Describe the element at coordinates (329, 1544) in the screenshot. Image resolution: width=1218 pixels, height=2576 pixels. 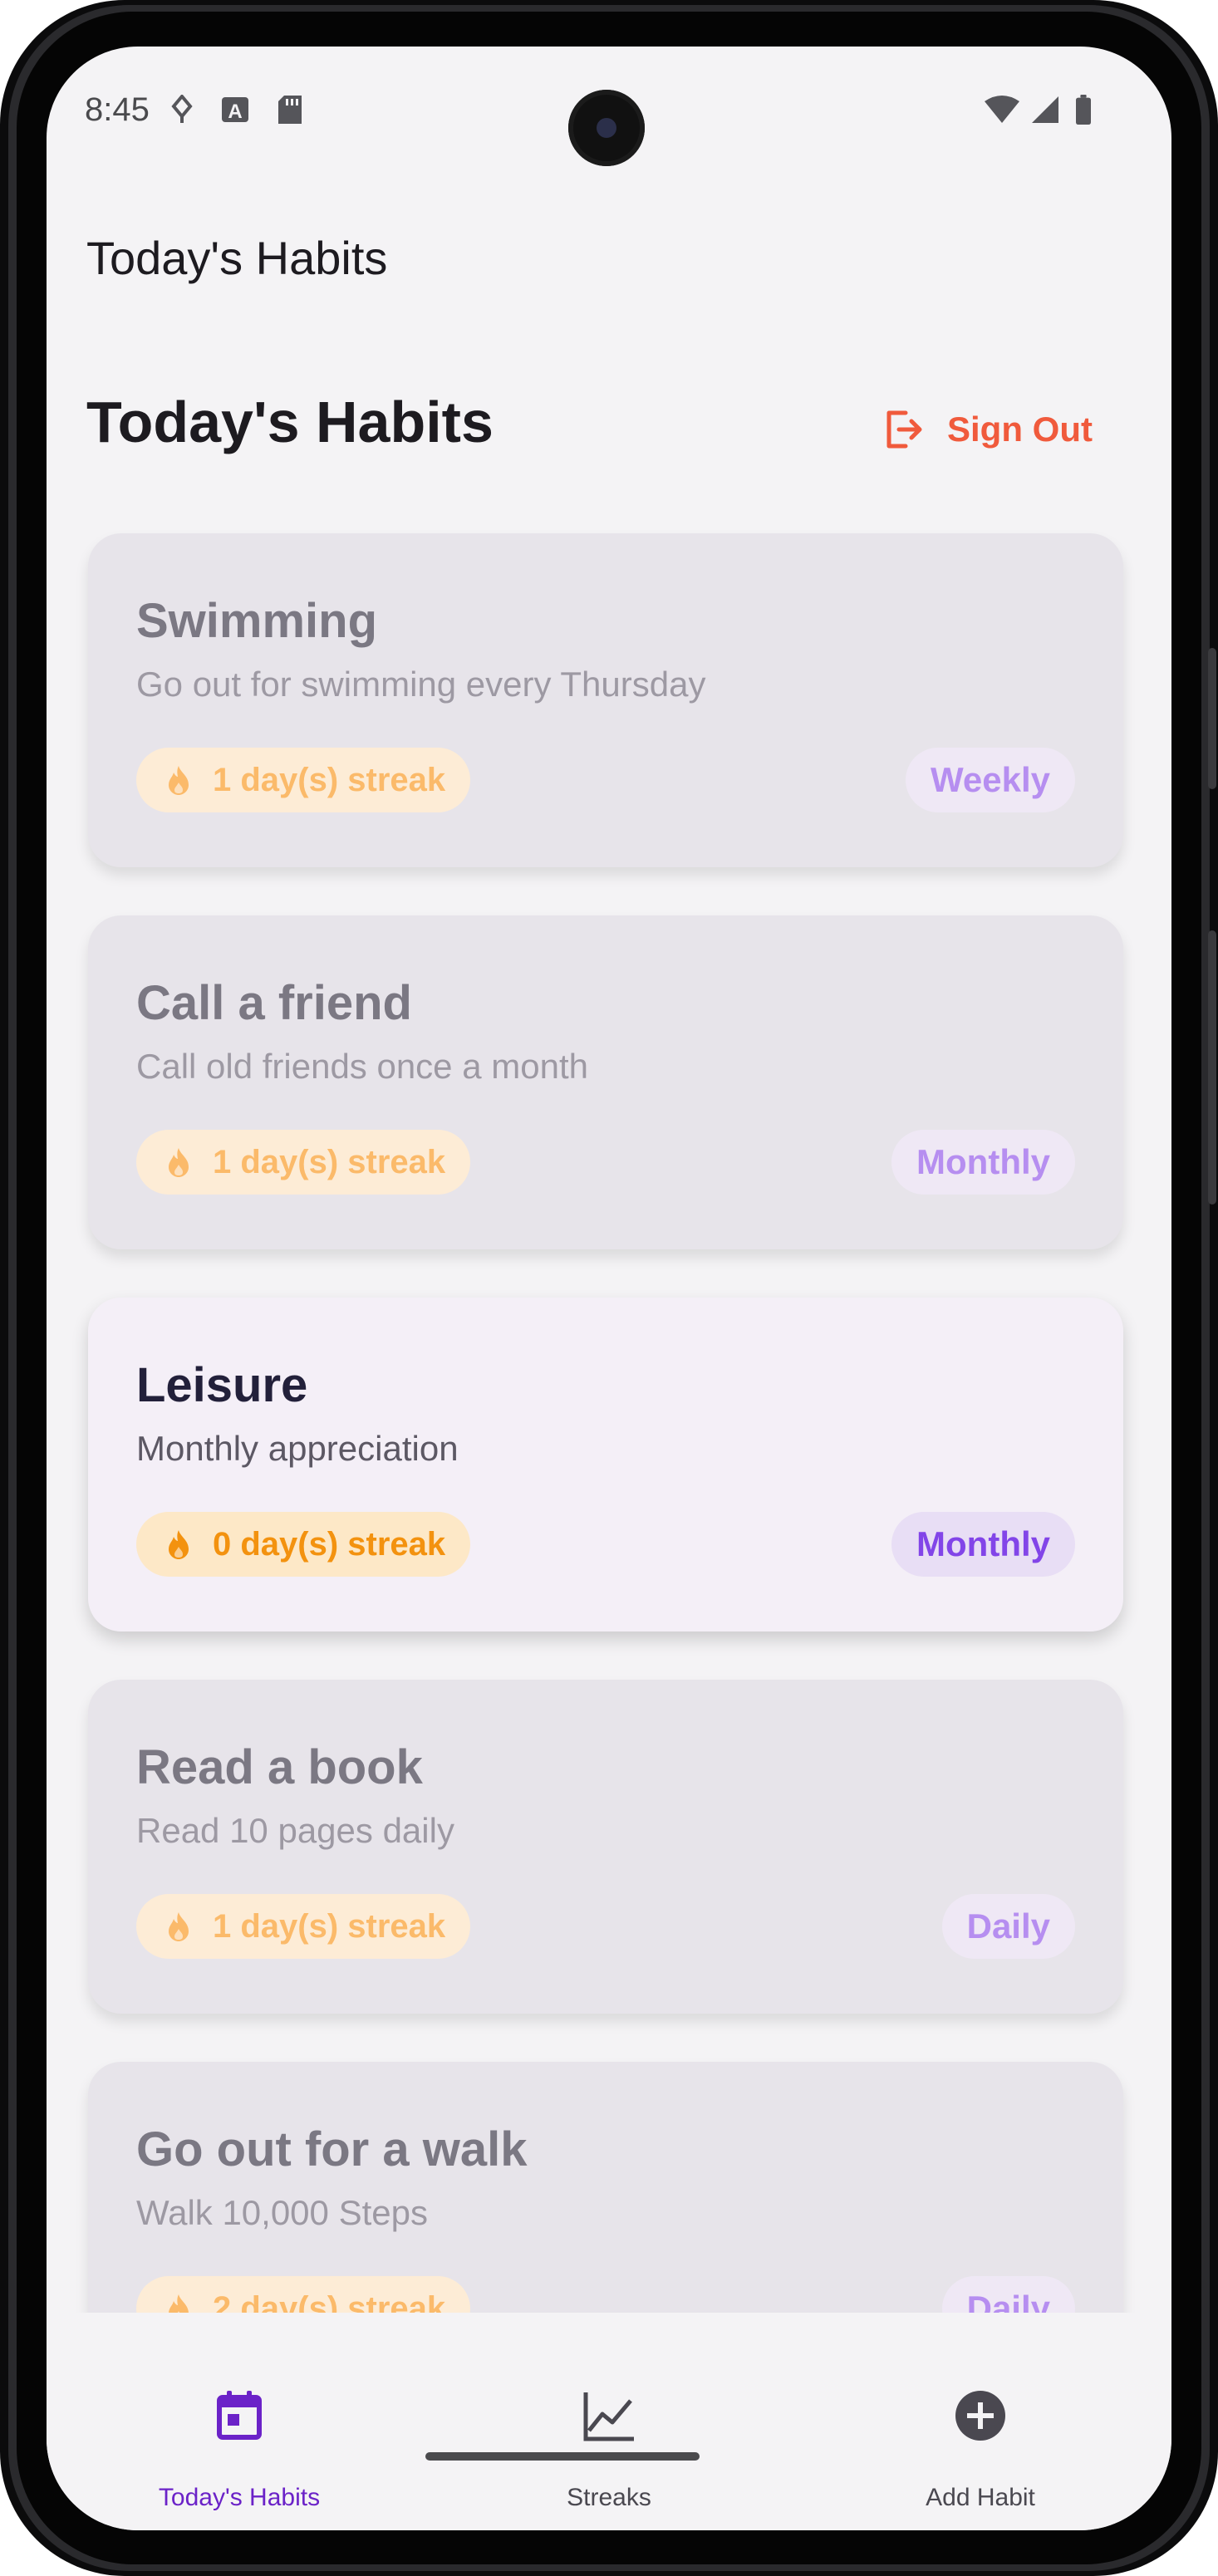
I see `streak-text: 0 day(s) streak` at that location.